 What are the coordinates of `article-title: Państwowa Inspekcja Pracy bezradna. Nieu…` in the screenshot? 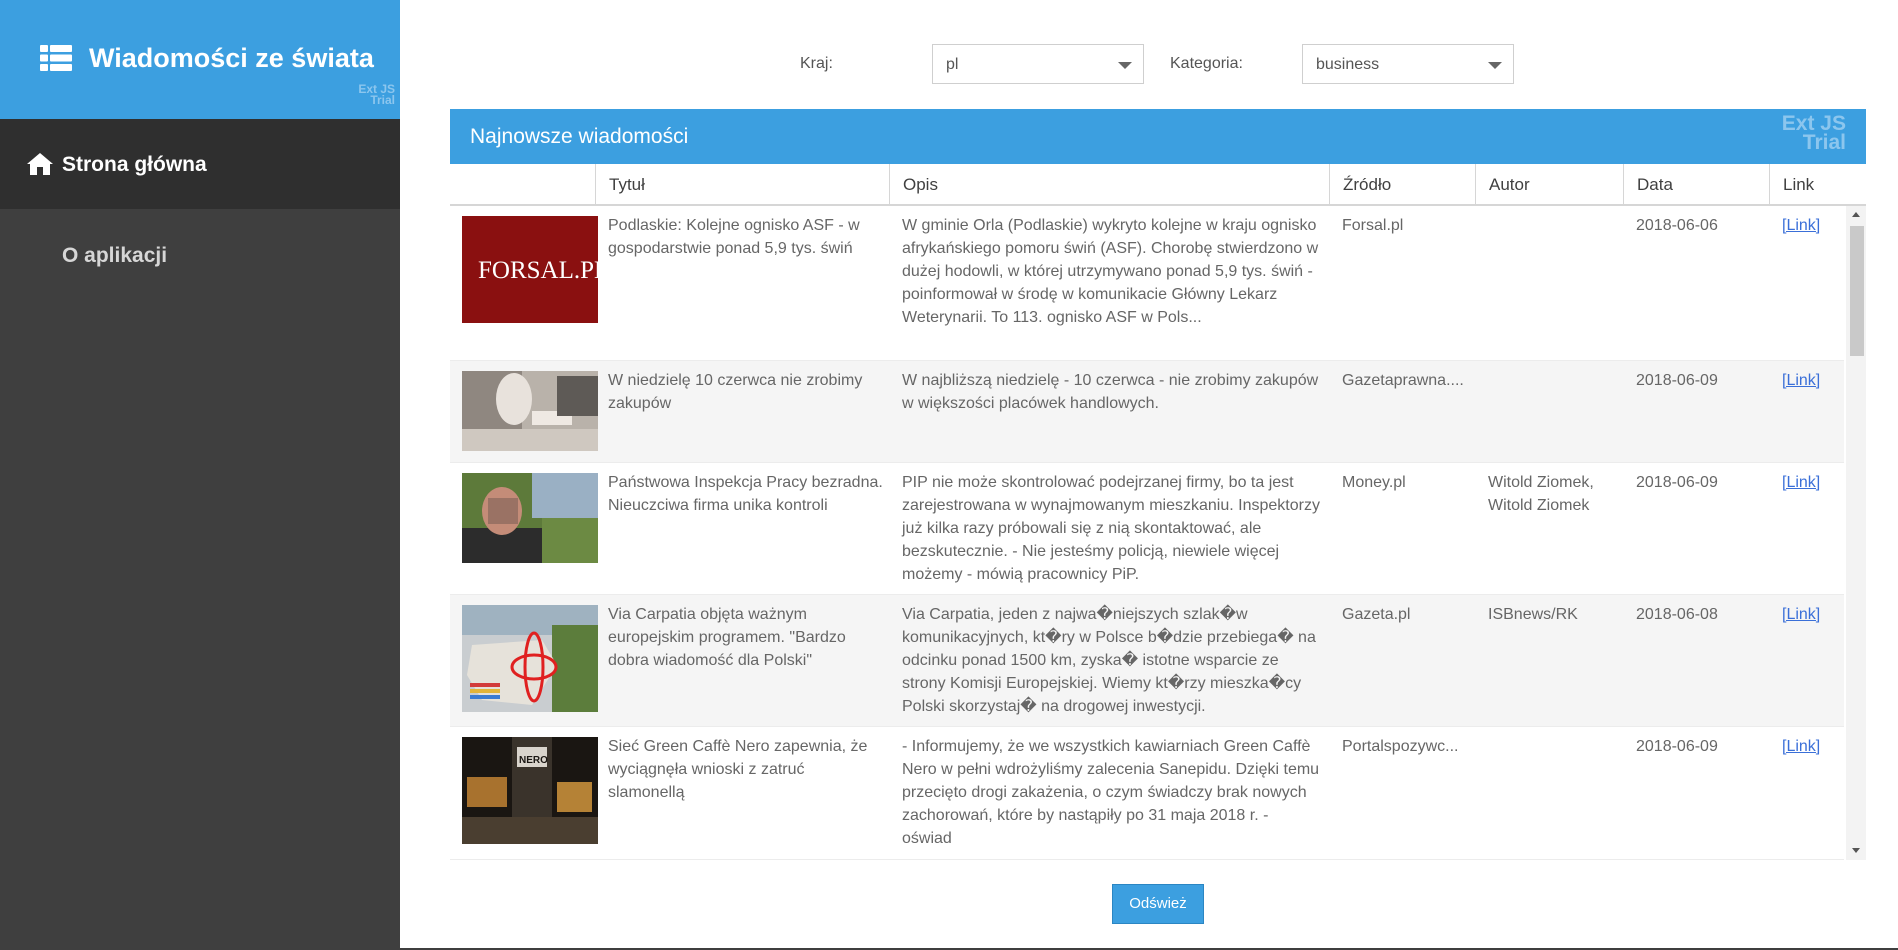 It's located at (745, 494).